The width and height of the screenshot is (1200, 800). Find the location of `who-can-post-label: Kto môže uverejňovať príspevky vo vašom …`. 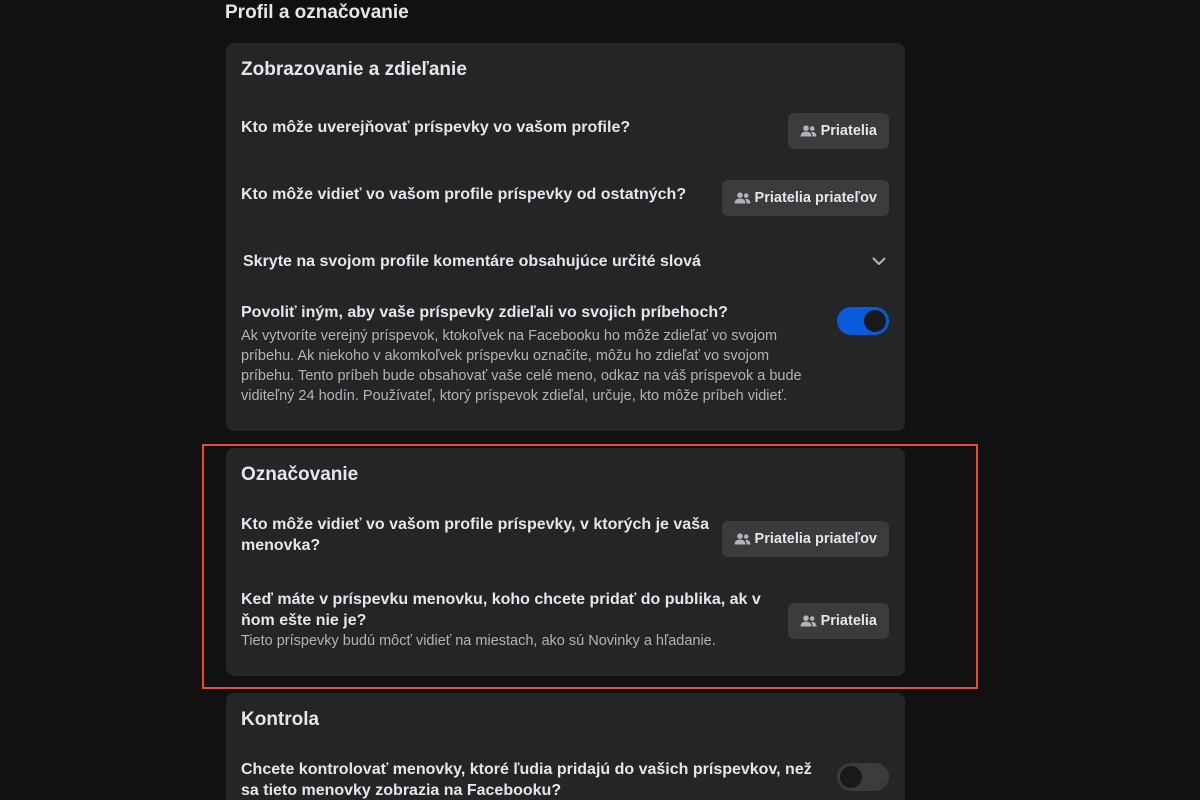

who-can-post-label: Kto môže uverejňovať príspevky vo vašom … is located at coordinates (436, 127).